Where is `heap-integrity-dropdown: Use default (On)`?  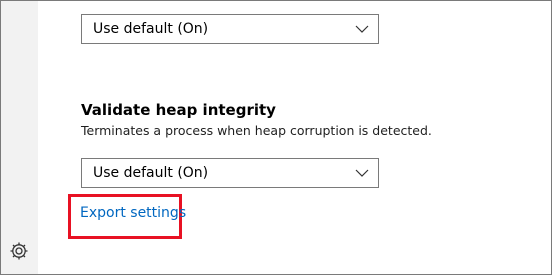 heap-integrity-dropdown: Use default (On) is located at coordinates (230, 173).